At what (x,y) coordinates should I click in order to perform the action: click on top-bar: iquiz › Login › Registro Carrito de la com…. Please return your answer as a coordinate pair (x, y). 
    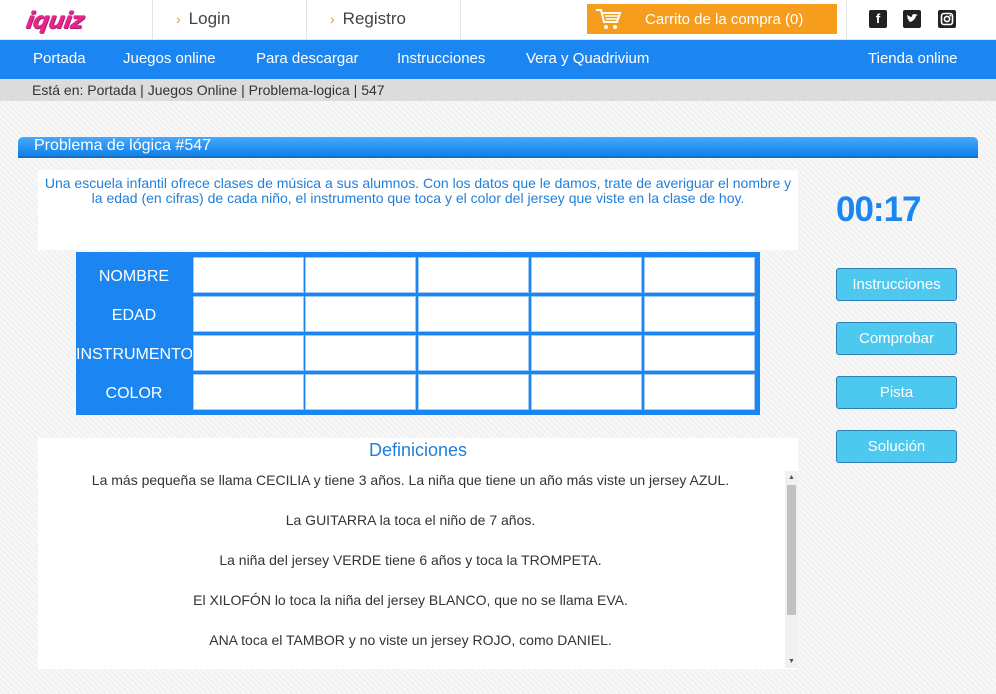
    Looking at the image, I should click on (498, 20).